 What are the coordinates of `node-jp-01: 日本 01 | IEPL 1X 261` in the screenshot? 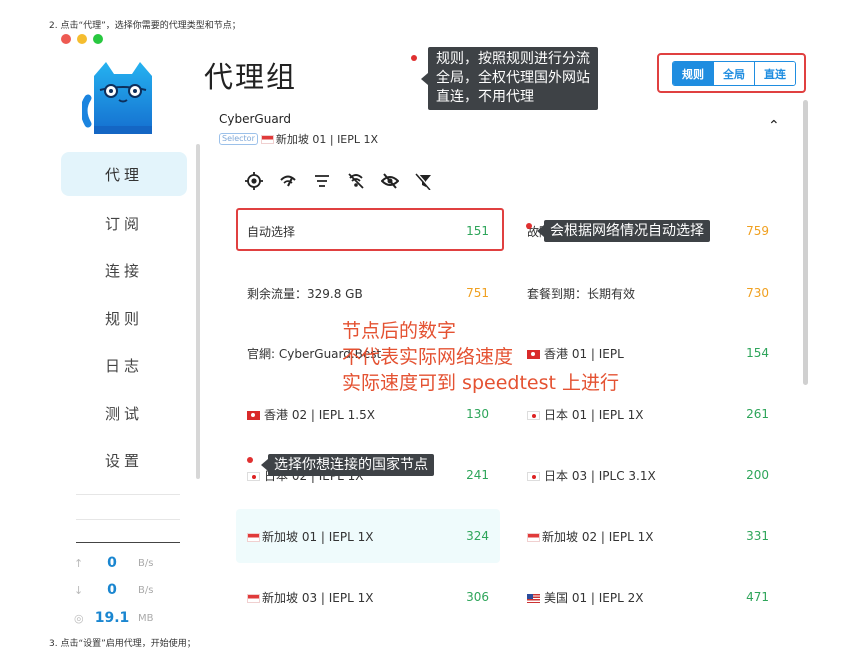 It's located at (648, 414).